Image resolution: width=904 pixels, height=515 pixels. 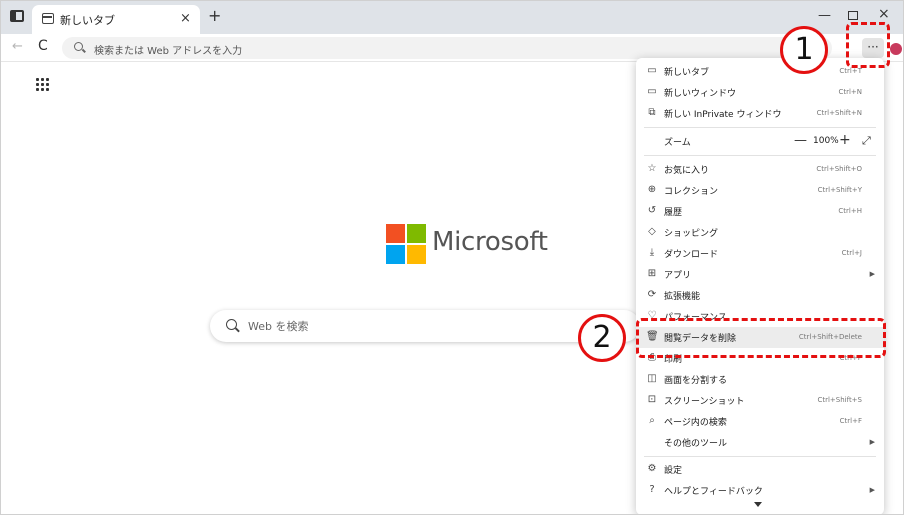 What do you see at coordinates (652, 294) in the screenshot?
I see `puzzle-icon: ⟳` at bounding box center [652, 294].